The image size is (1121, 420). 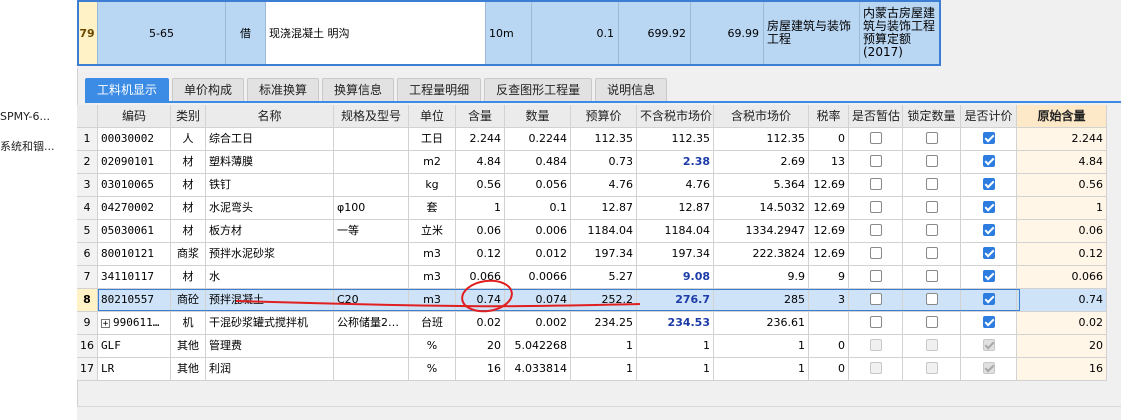 What do you see at coordinates (134, 254) in the screenshot?
I see `code-cell: 80010121` at bounding box center [134, 254].